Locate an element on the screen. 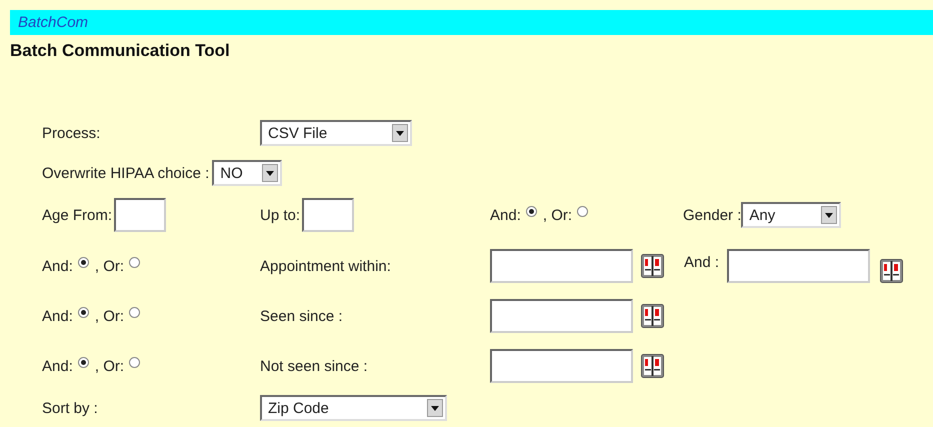 This screenshot has height=427, width=933. field-label: Appointment within: is located at coordinates (325, 266).